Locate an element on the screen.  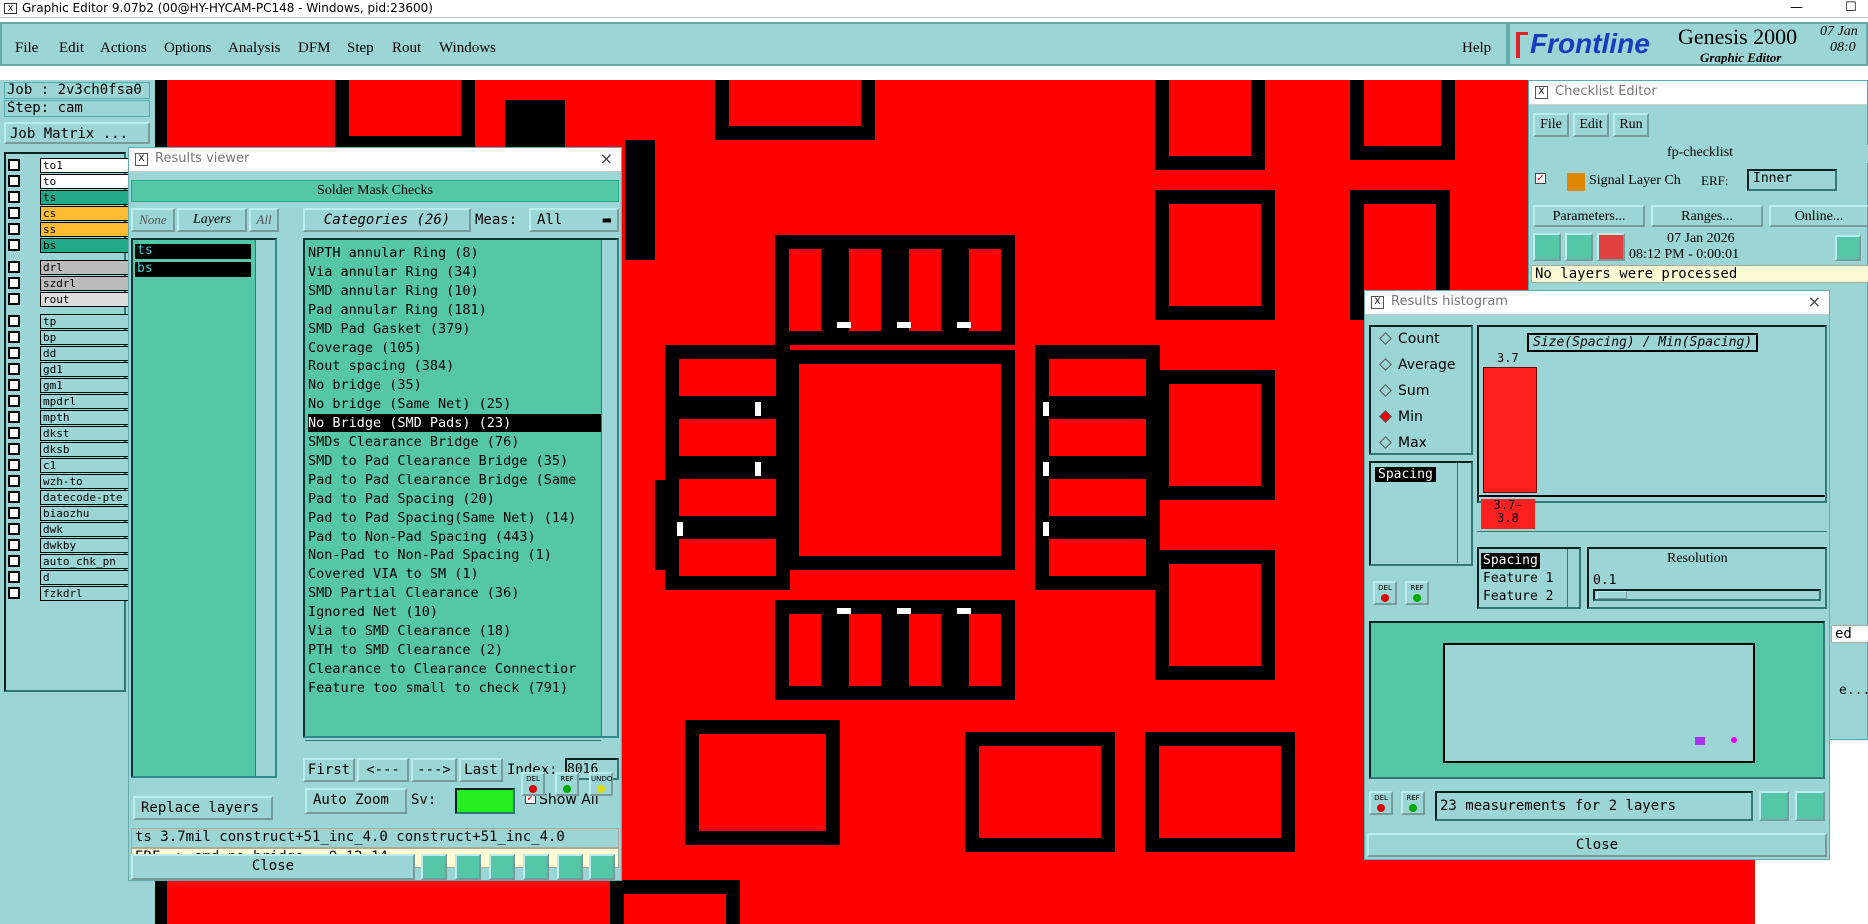
measure-list-item: Spacing is located at coordinates (1405, 474).